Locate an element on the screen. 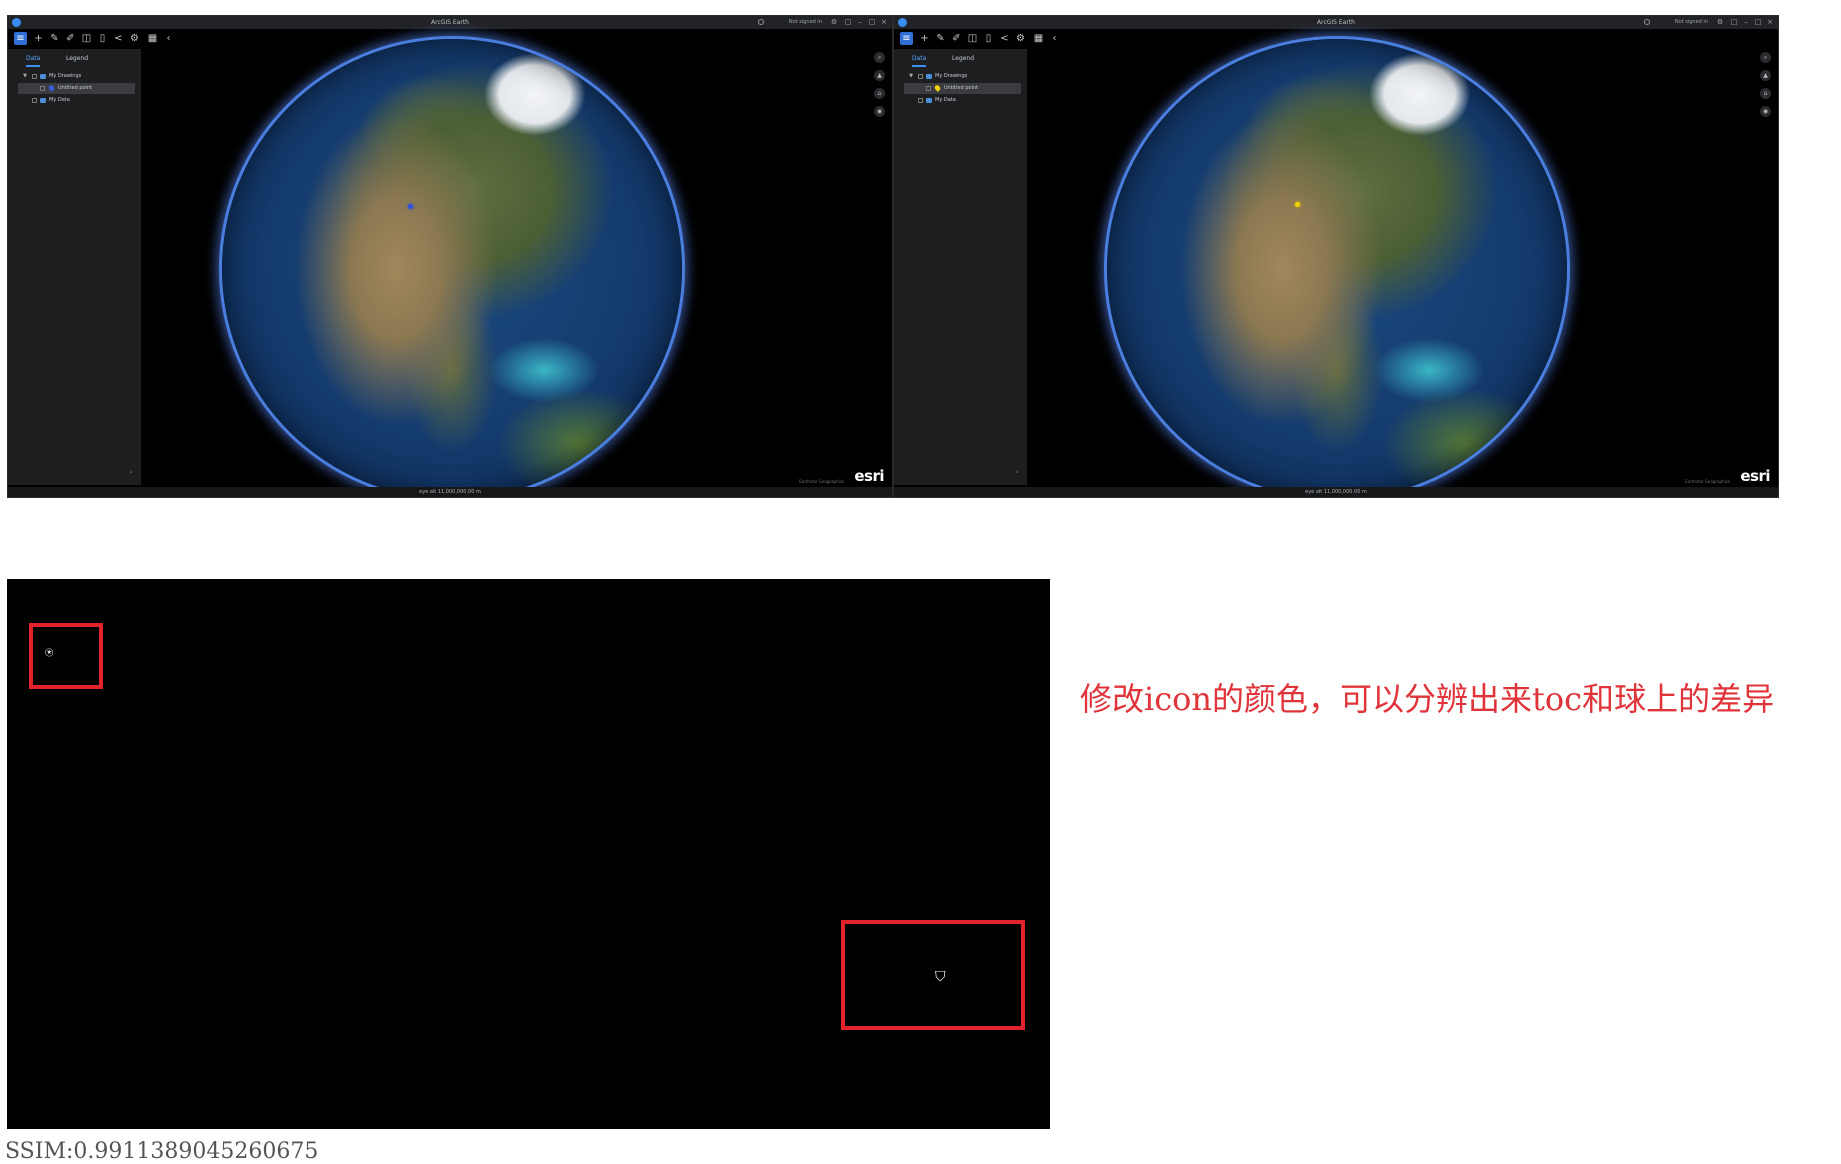  ssim-score: SSIM:0.9911389045260675 is located at coordinates (162, 1151).